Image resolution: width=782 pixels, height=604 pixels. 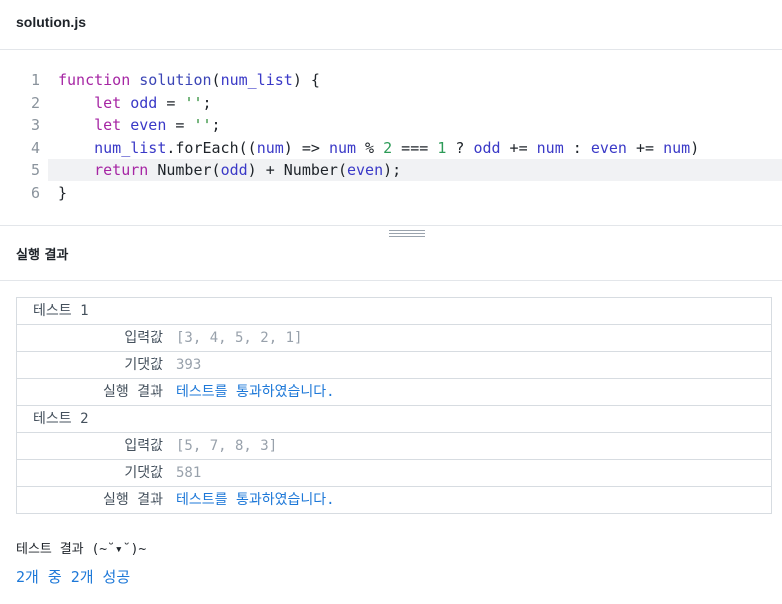 What do you see at coordinates (227, 446) in the screenshot?
I see `test-row-value: [5, 7, 8, 3]` at bounding box center [227, 446].